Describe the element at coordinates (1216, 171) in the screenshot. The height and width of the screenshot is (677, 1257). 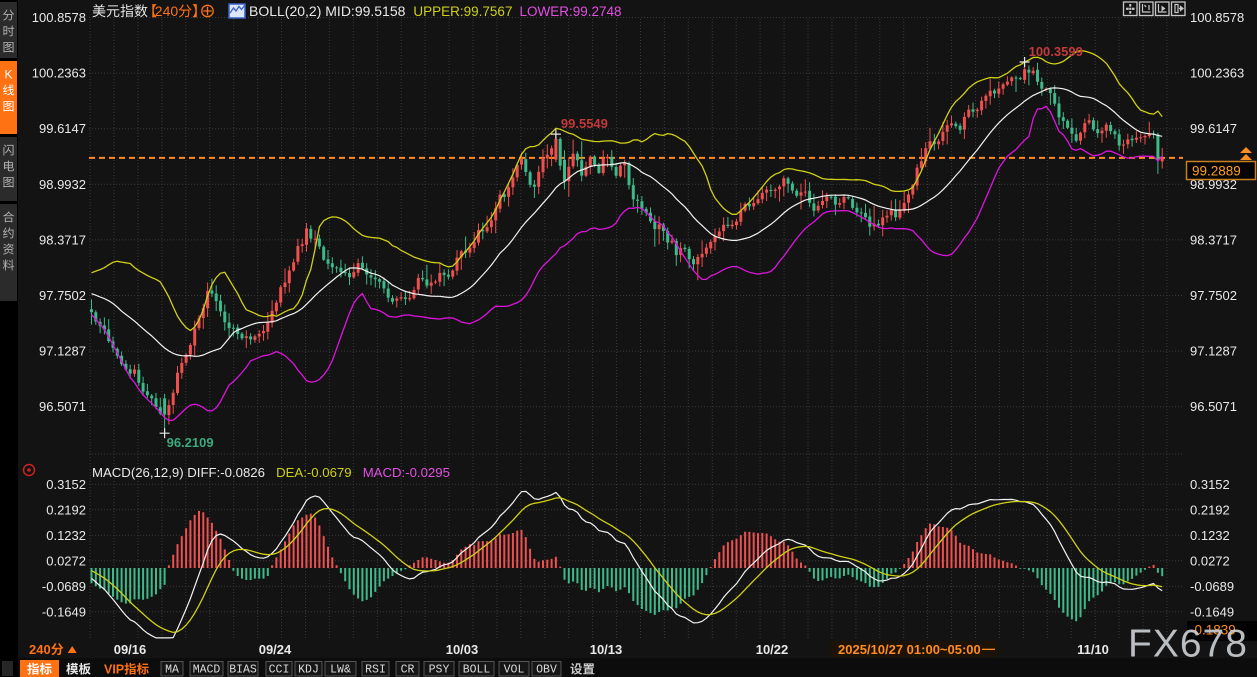
I see `svg-text: 99.2889` at that location.